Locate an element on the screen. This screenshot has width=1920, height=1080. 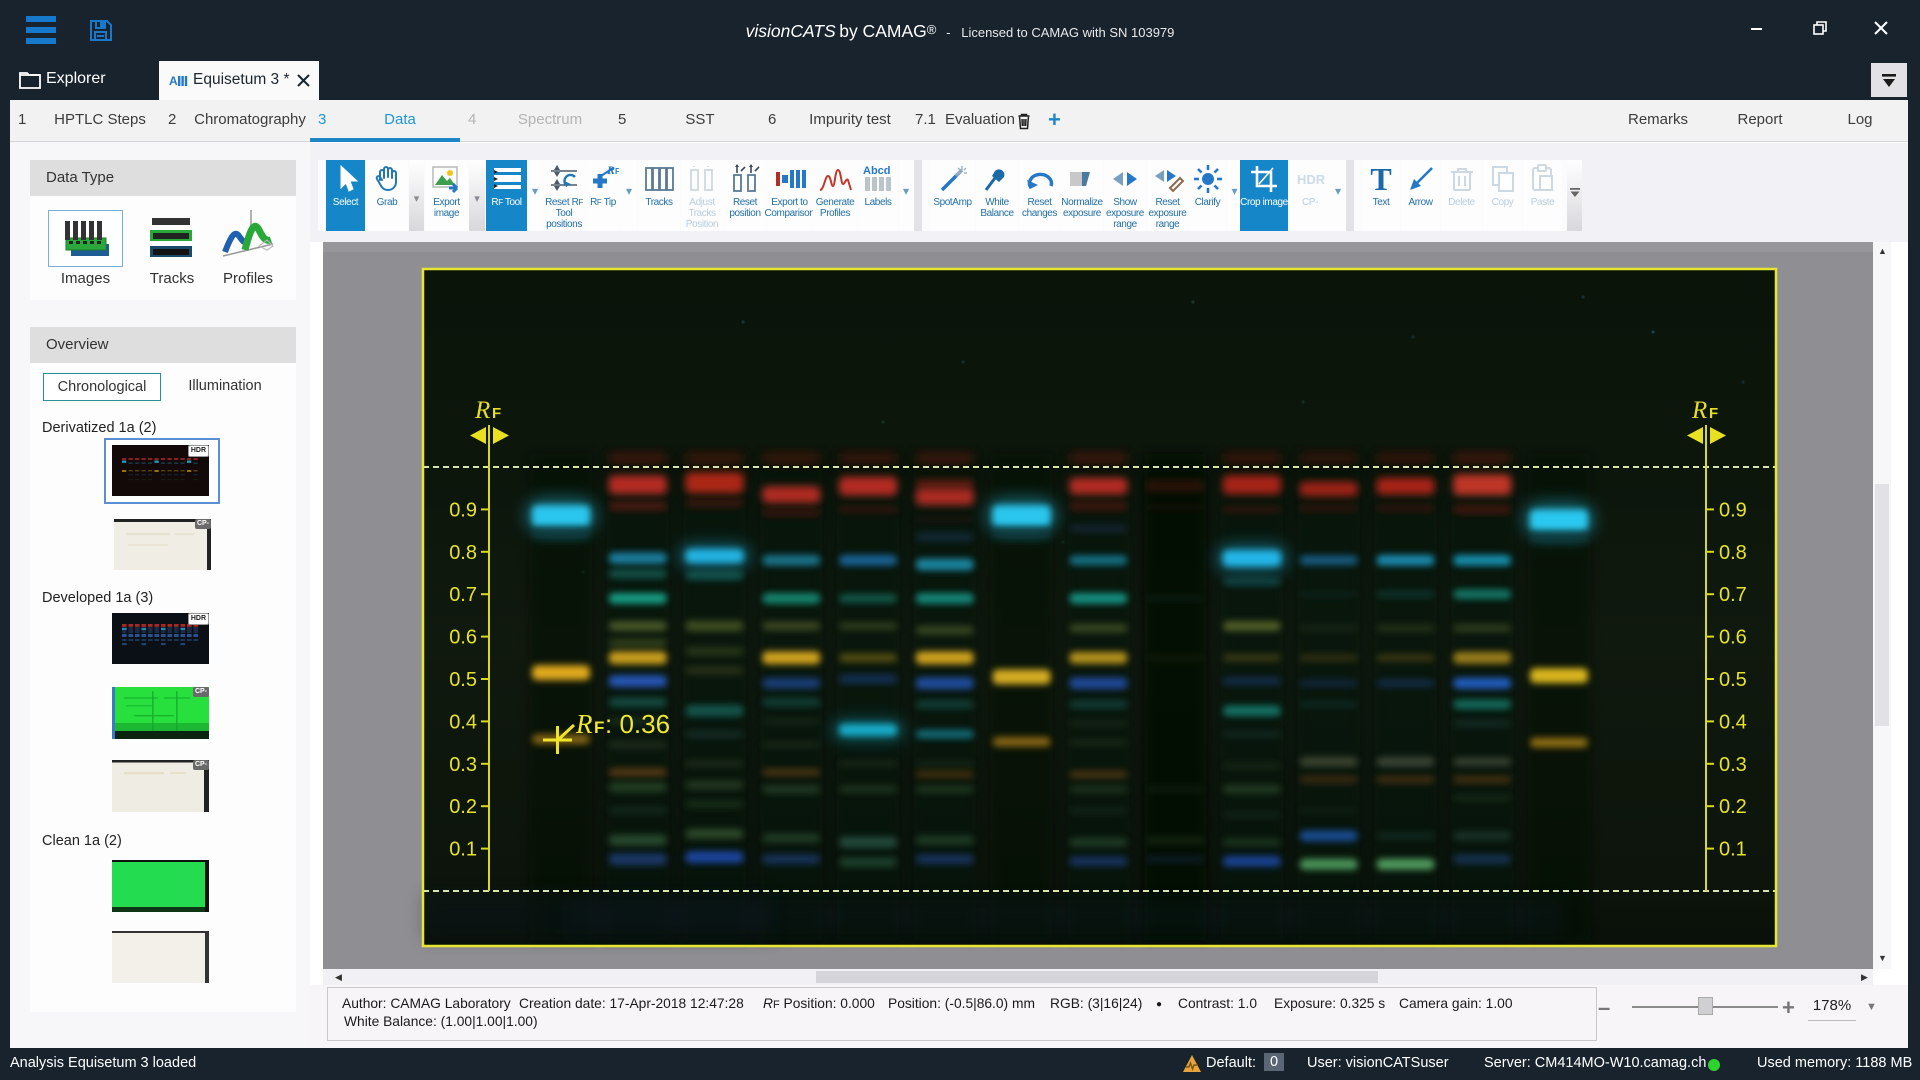
svg-text: A is located at coordinates (173, 81).